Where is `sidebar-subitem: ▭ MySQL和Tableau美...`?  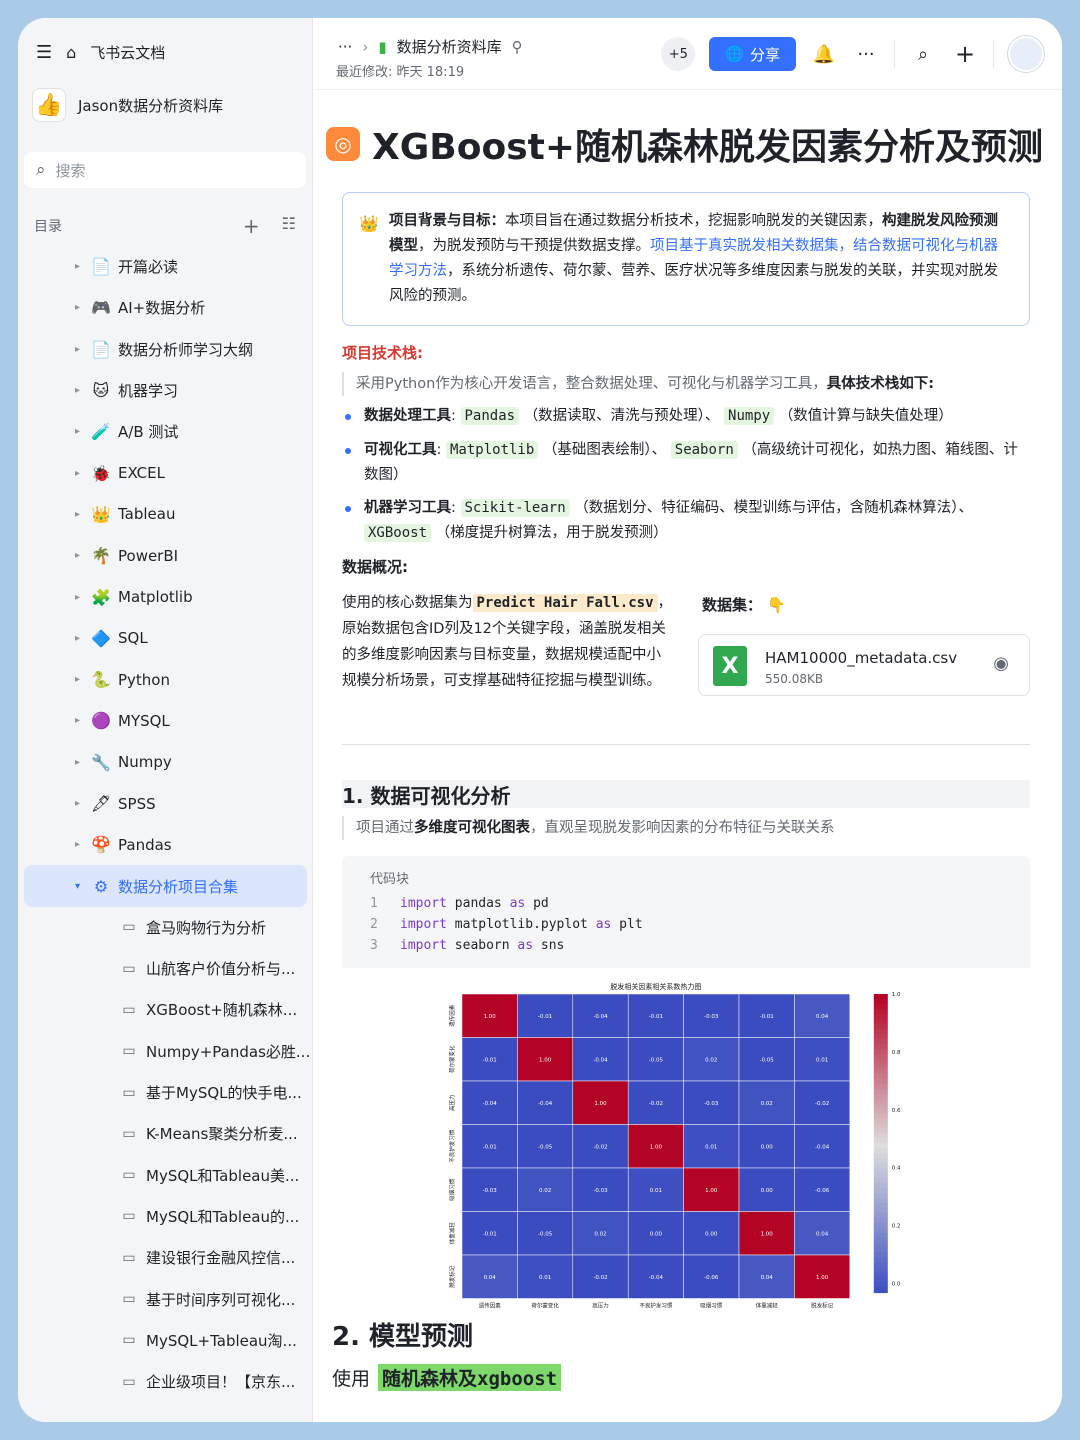
sidebar-subitem: ▭ MySQL和Tableau美... is located at coordinates (165, 1175).